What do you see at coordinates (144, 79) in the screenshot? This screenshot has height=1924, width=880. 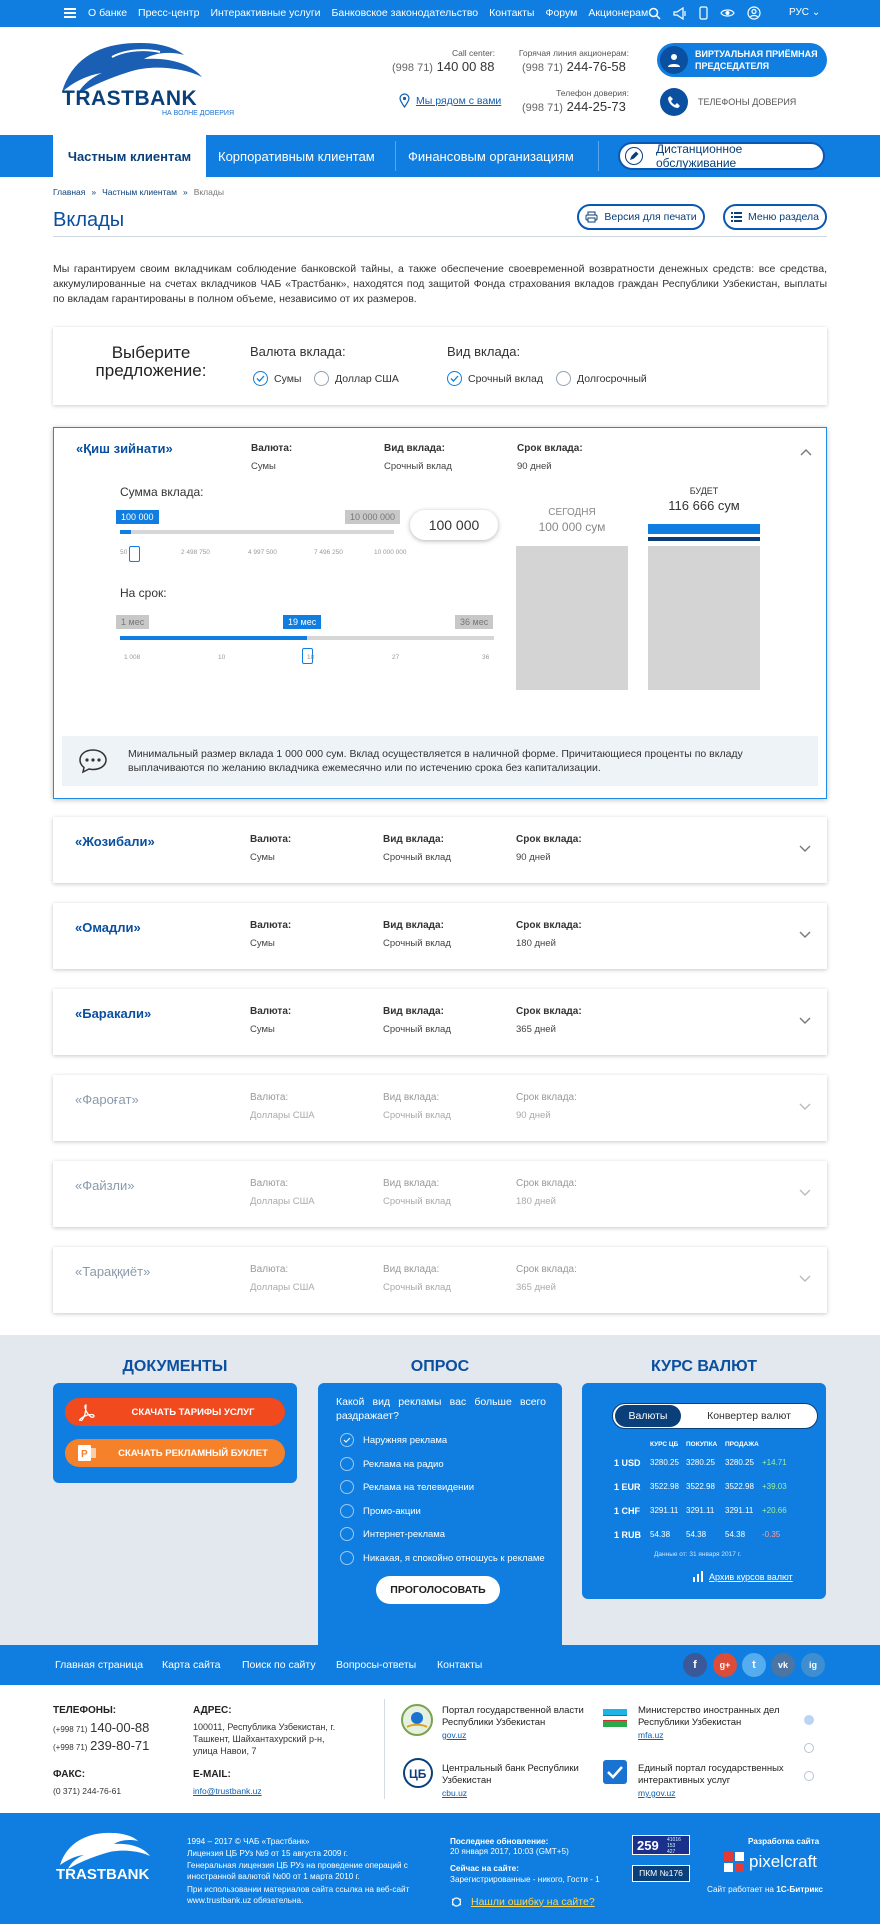 I see `logo: TRASTBANK НА ВОЛНЕ ДОВЕРИЯ` at bounding box center [144, 79].